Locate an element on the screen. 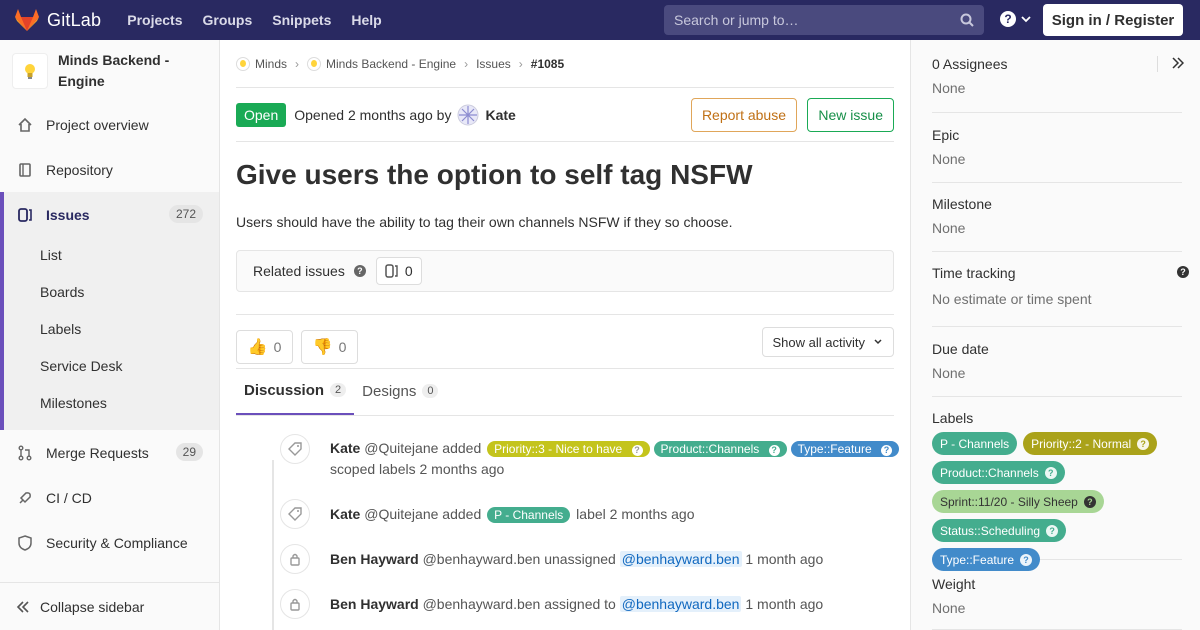 This screenshot has width=1200, height=630. mr-count-badge: 29 is located at coordinates (189, 452).